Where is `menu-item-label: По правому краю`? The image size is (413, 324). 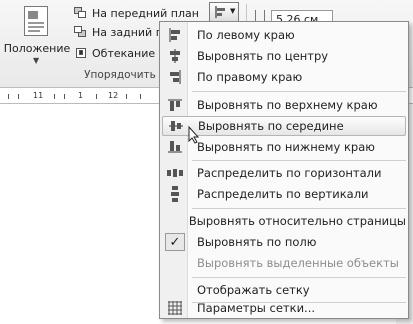 menu-item-label: По правому краю is located at coordinates (250, 77).